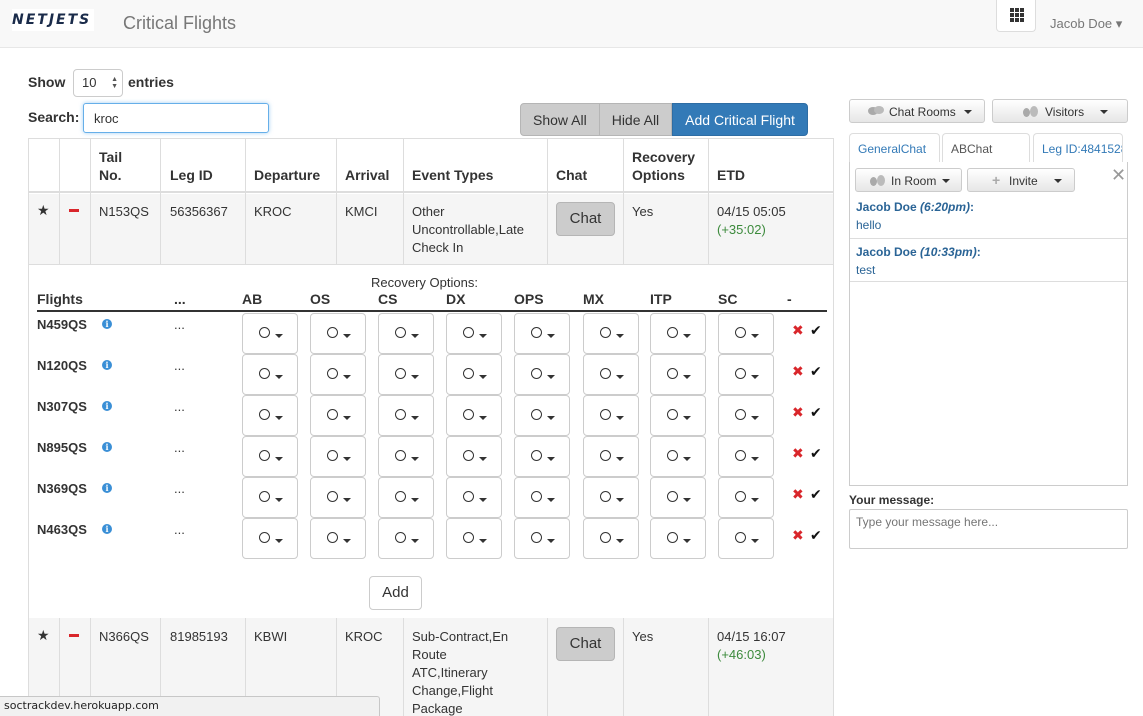  Describe the element at coordinates (917, 111) in the screenshot. I see `chat-rooms-button: Chat Rooms` at that location.